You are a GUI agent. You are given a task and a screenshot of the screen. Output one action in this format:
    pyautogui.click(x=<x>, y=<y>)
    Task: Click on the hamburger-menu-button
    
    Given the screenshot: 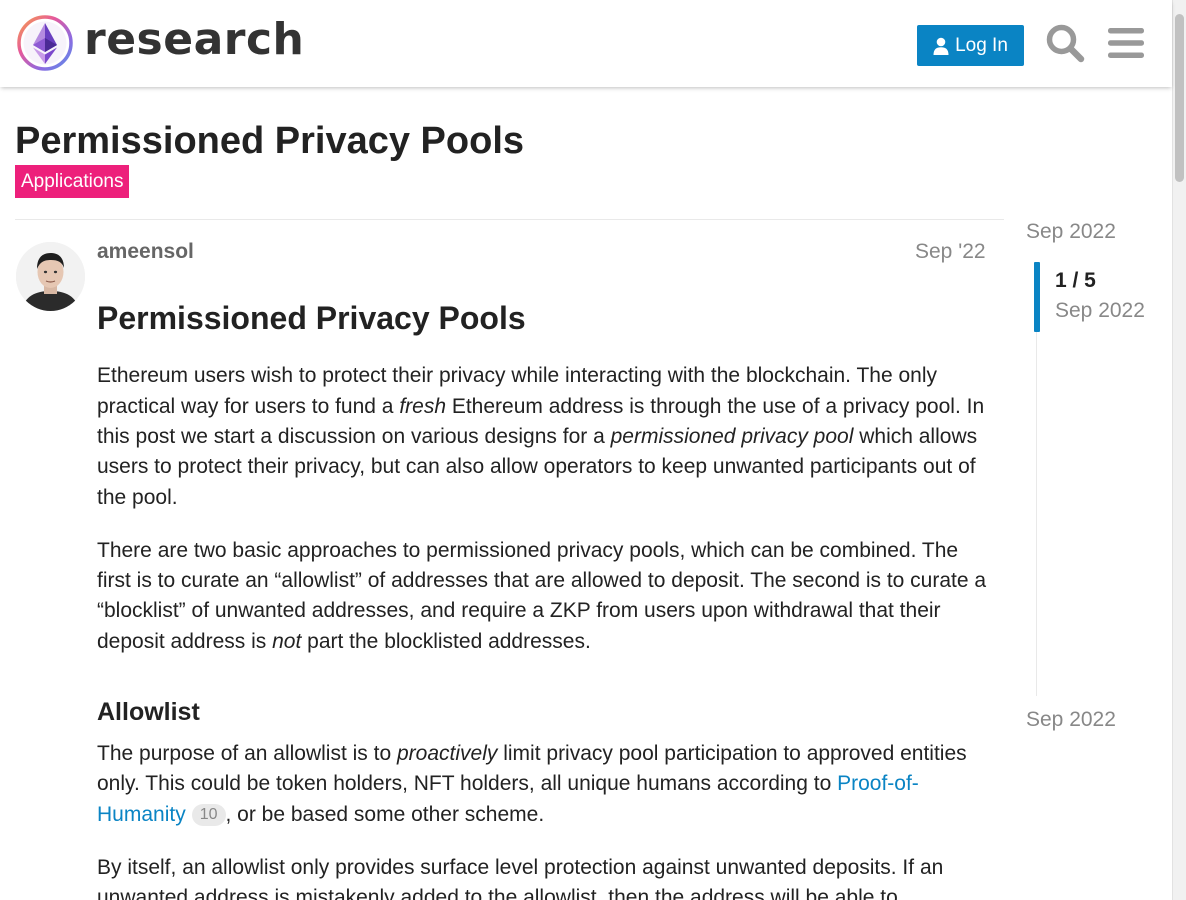 What is the action you would take?
    pyautogui.click(x=1126, y=43)
    